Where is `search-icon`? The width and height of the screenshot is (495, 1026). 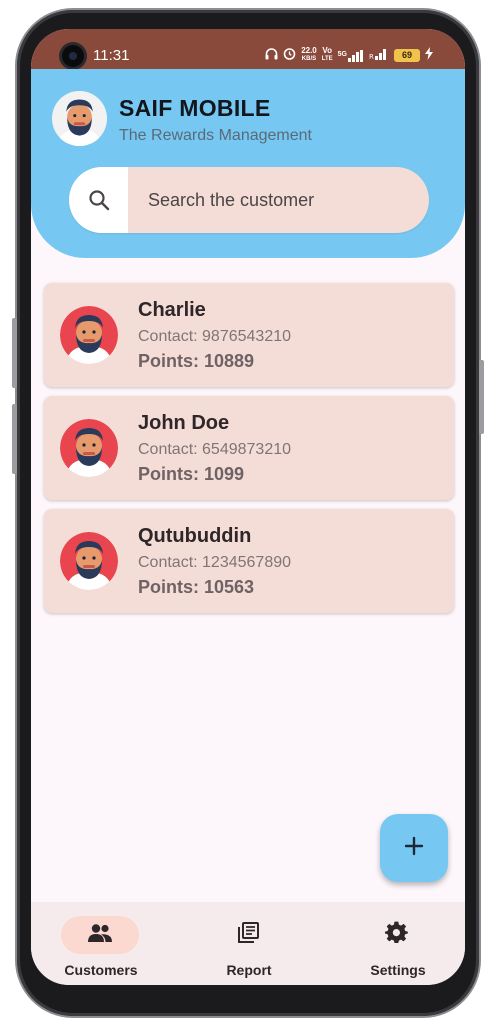
search-icon is located at coordinates (98, 200).